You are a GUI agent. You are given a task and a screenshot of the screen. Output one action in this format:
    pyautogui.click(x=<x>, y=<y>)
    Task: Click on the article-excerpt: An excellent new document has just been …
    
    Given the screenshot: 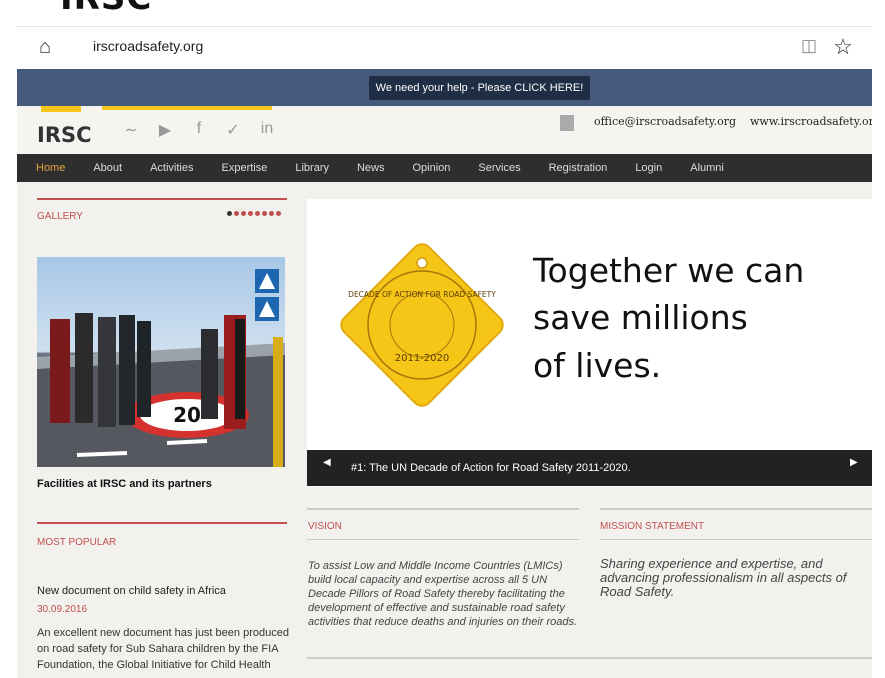 What is the action you would take?
    pyautogui.click(x=163, y=649)
    